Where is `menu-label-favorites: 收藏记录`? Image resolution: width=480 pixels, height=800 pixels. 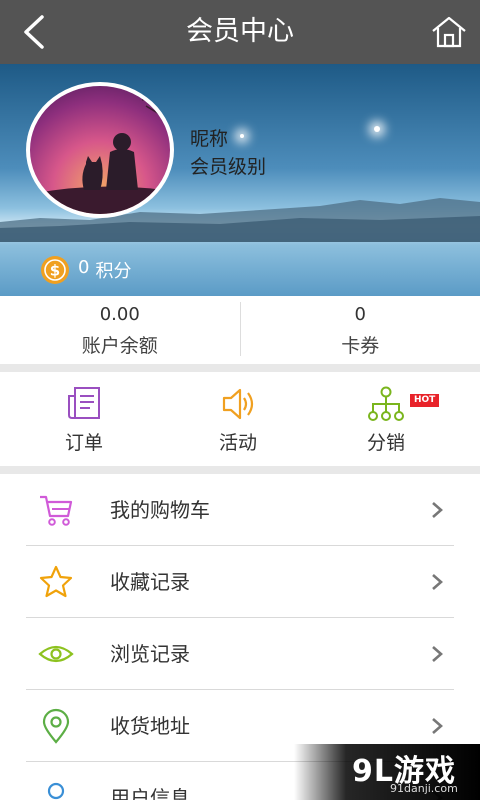
menu-label-favorites: 收藏记录 is located at coordinates (150, 582).